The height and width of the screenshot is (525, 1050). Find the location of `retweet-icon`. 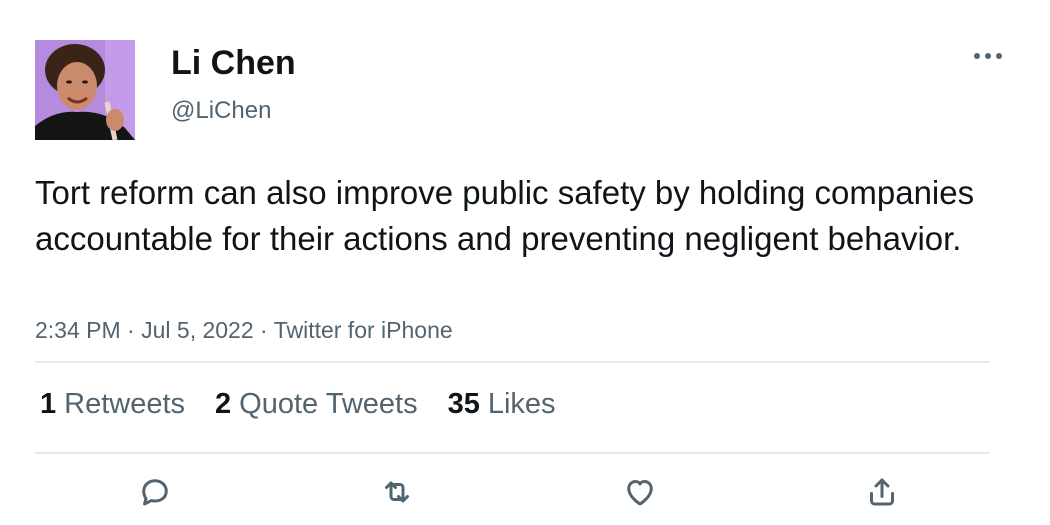

retweet-icon is located at coordinates (397, 492).